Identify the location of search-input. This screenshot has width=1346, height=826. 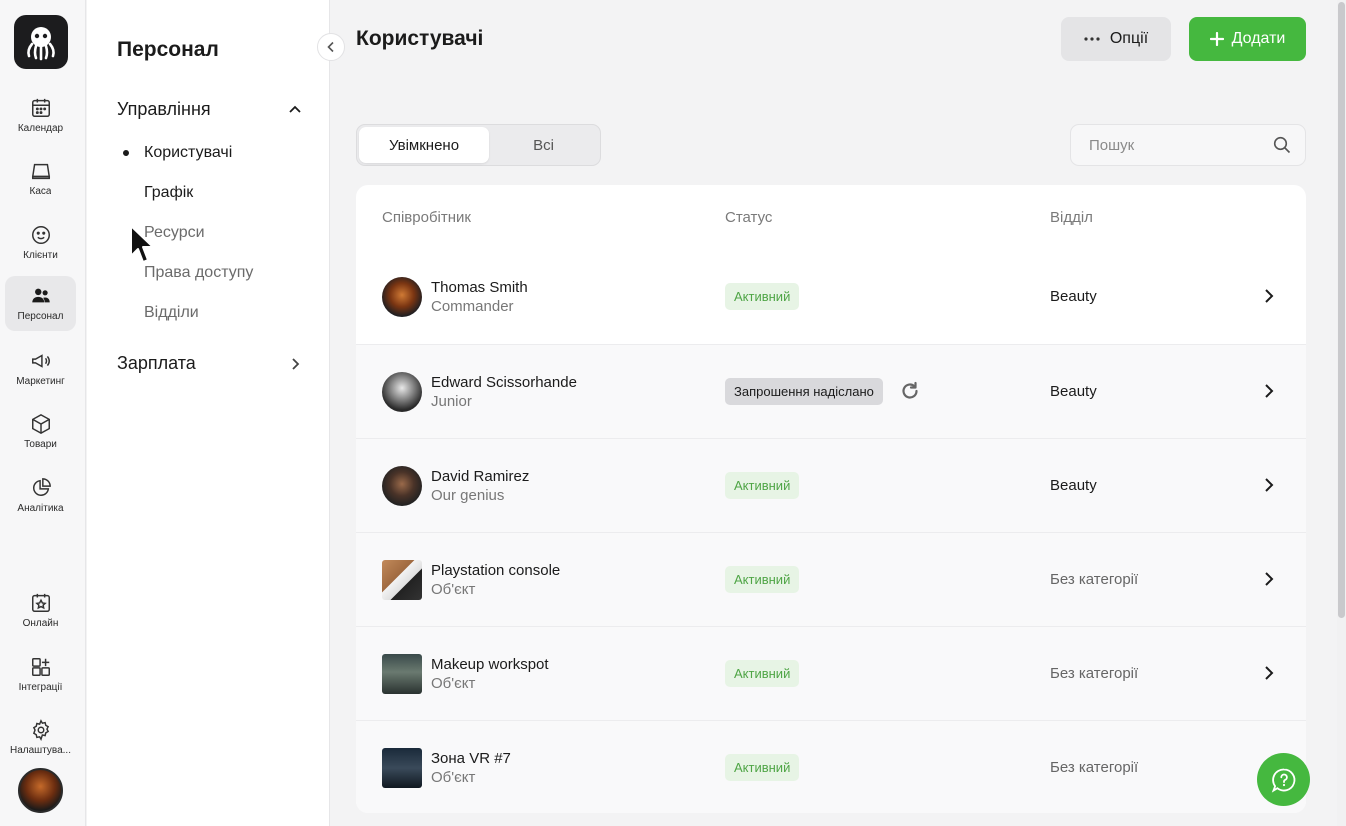
(1174, 145).